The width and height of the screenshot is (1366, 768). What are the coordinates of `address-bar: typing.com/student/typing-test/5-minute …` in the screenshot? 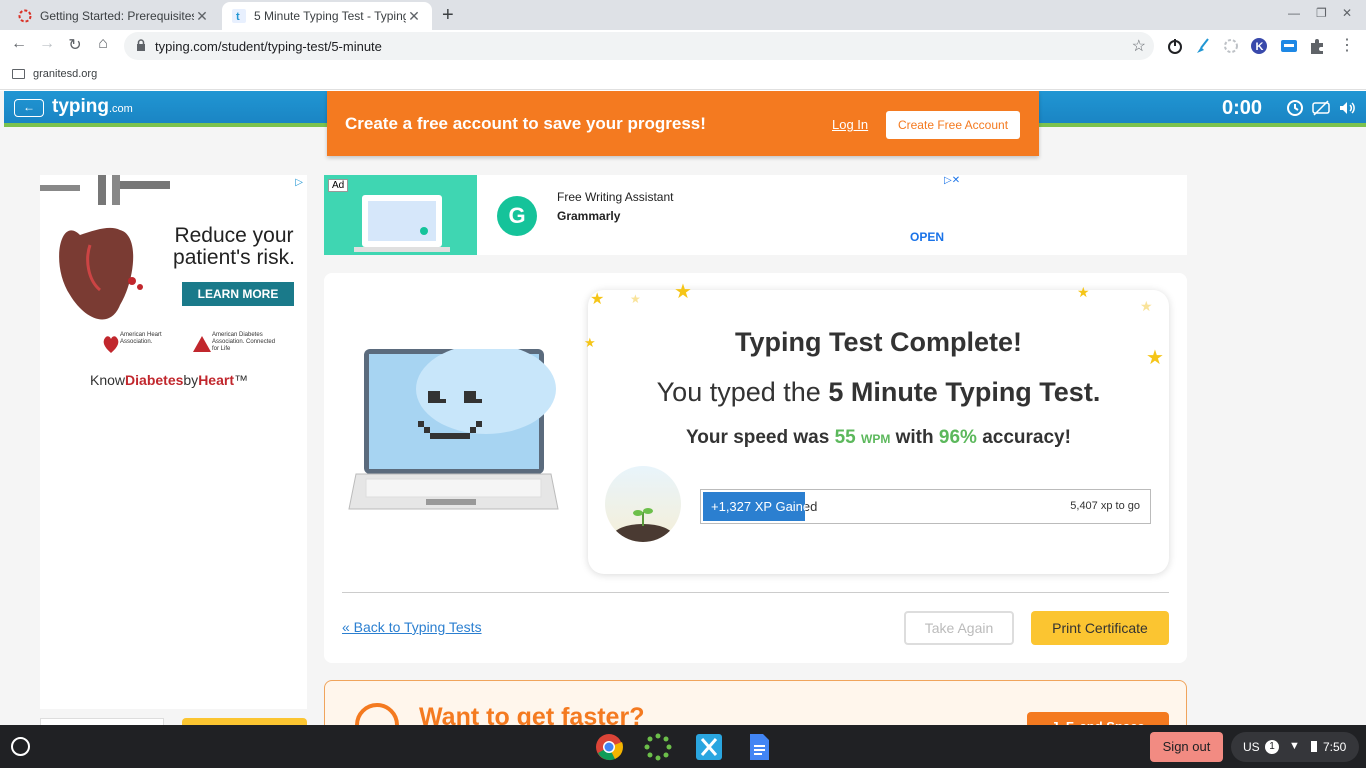 It's located at (639, 46).